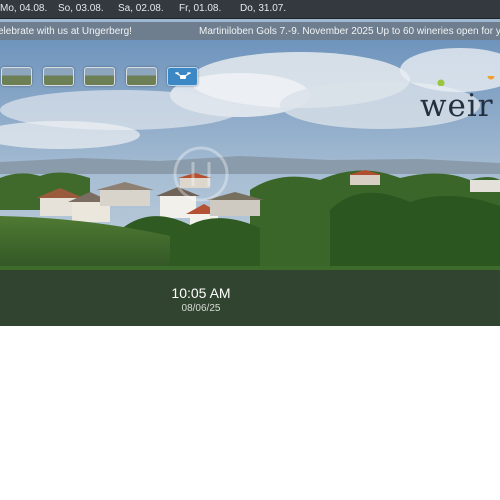 The image size is (500, 500). Describe the element at coordinates (23, 8) in the screenshot. I see `date-link-mo: Mo, 04.08.` at that location.